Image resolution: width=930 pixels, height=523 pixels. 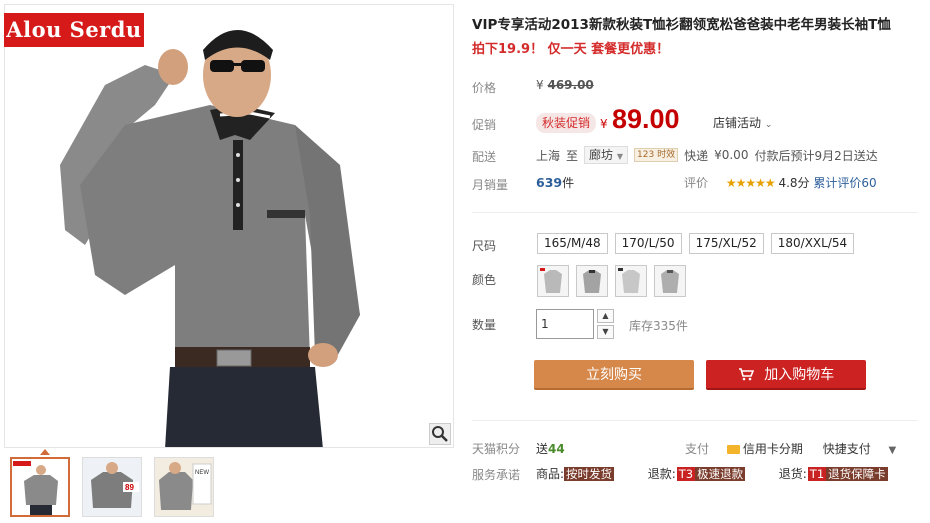 I want to click on thumbnail-strip: 89 NEW, so click(x=112, y=487).